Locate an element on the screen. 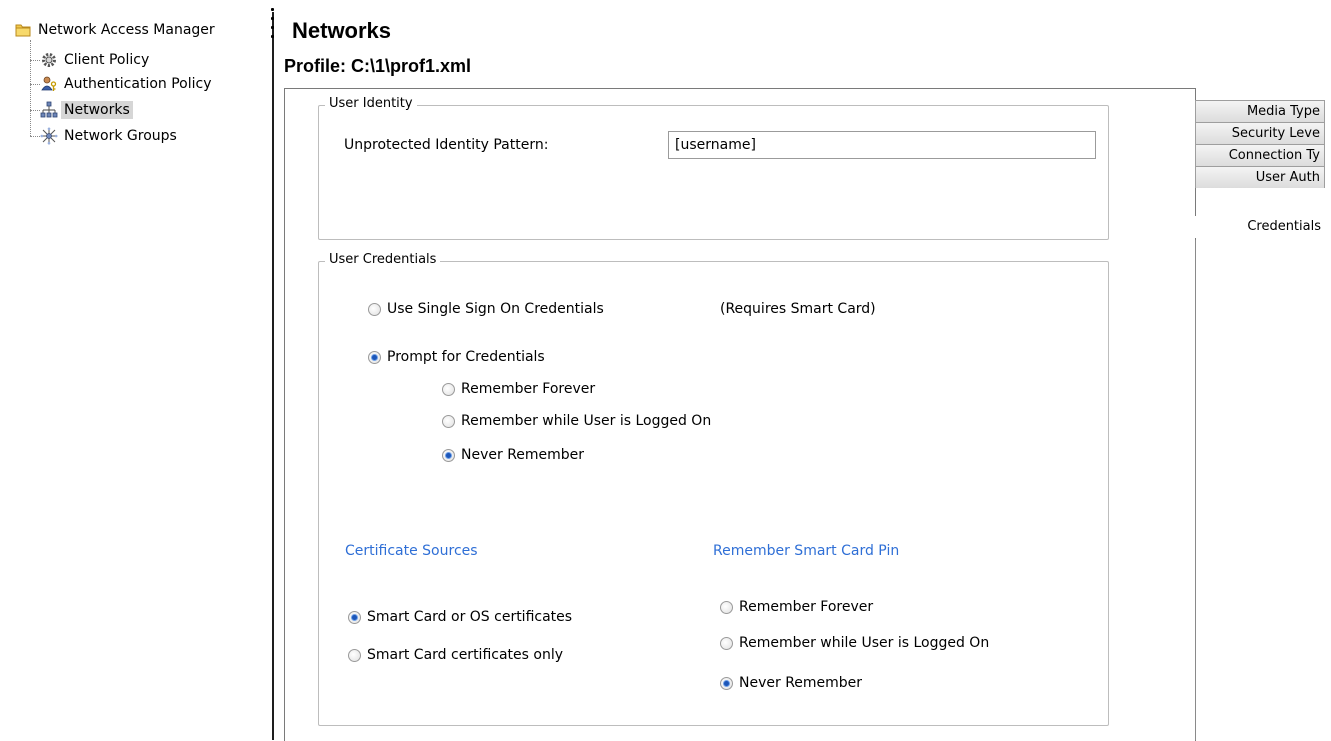 This screenshot has height=741, width=1331. folder-icon is located at coordinates (23, 30).